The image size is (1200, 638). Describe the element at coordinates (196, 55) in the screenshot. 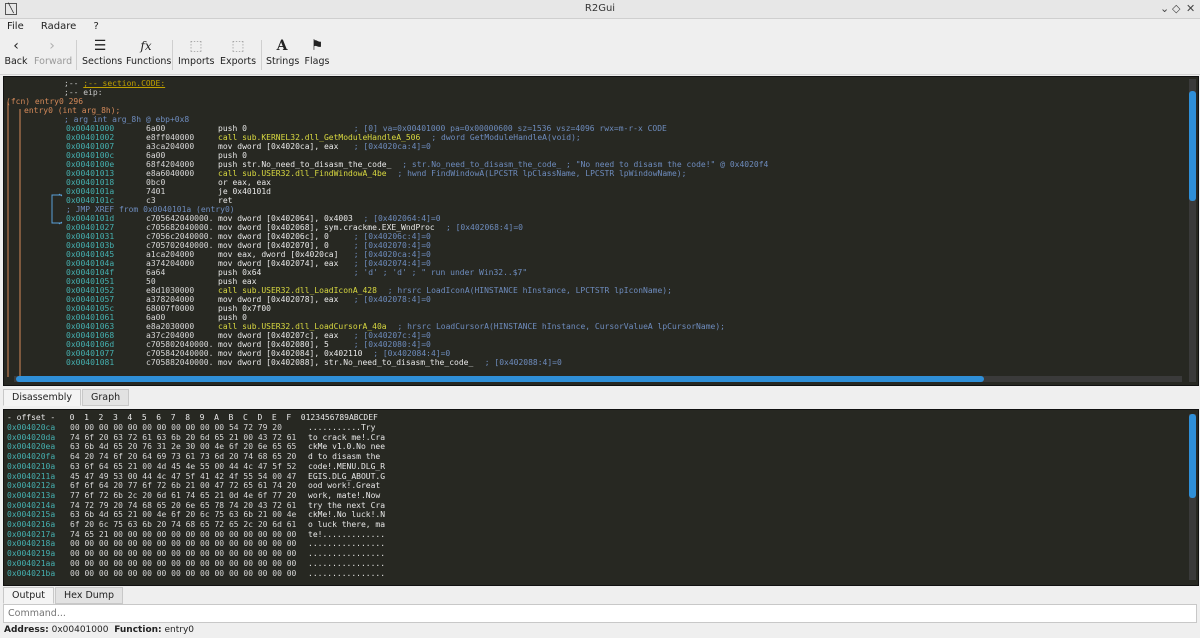

I see `imports-button: ⬚ Imports` at that location.